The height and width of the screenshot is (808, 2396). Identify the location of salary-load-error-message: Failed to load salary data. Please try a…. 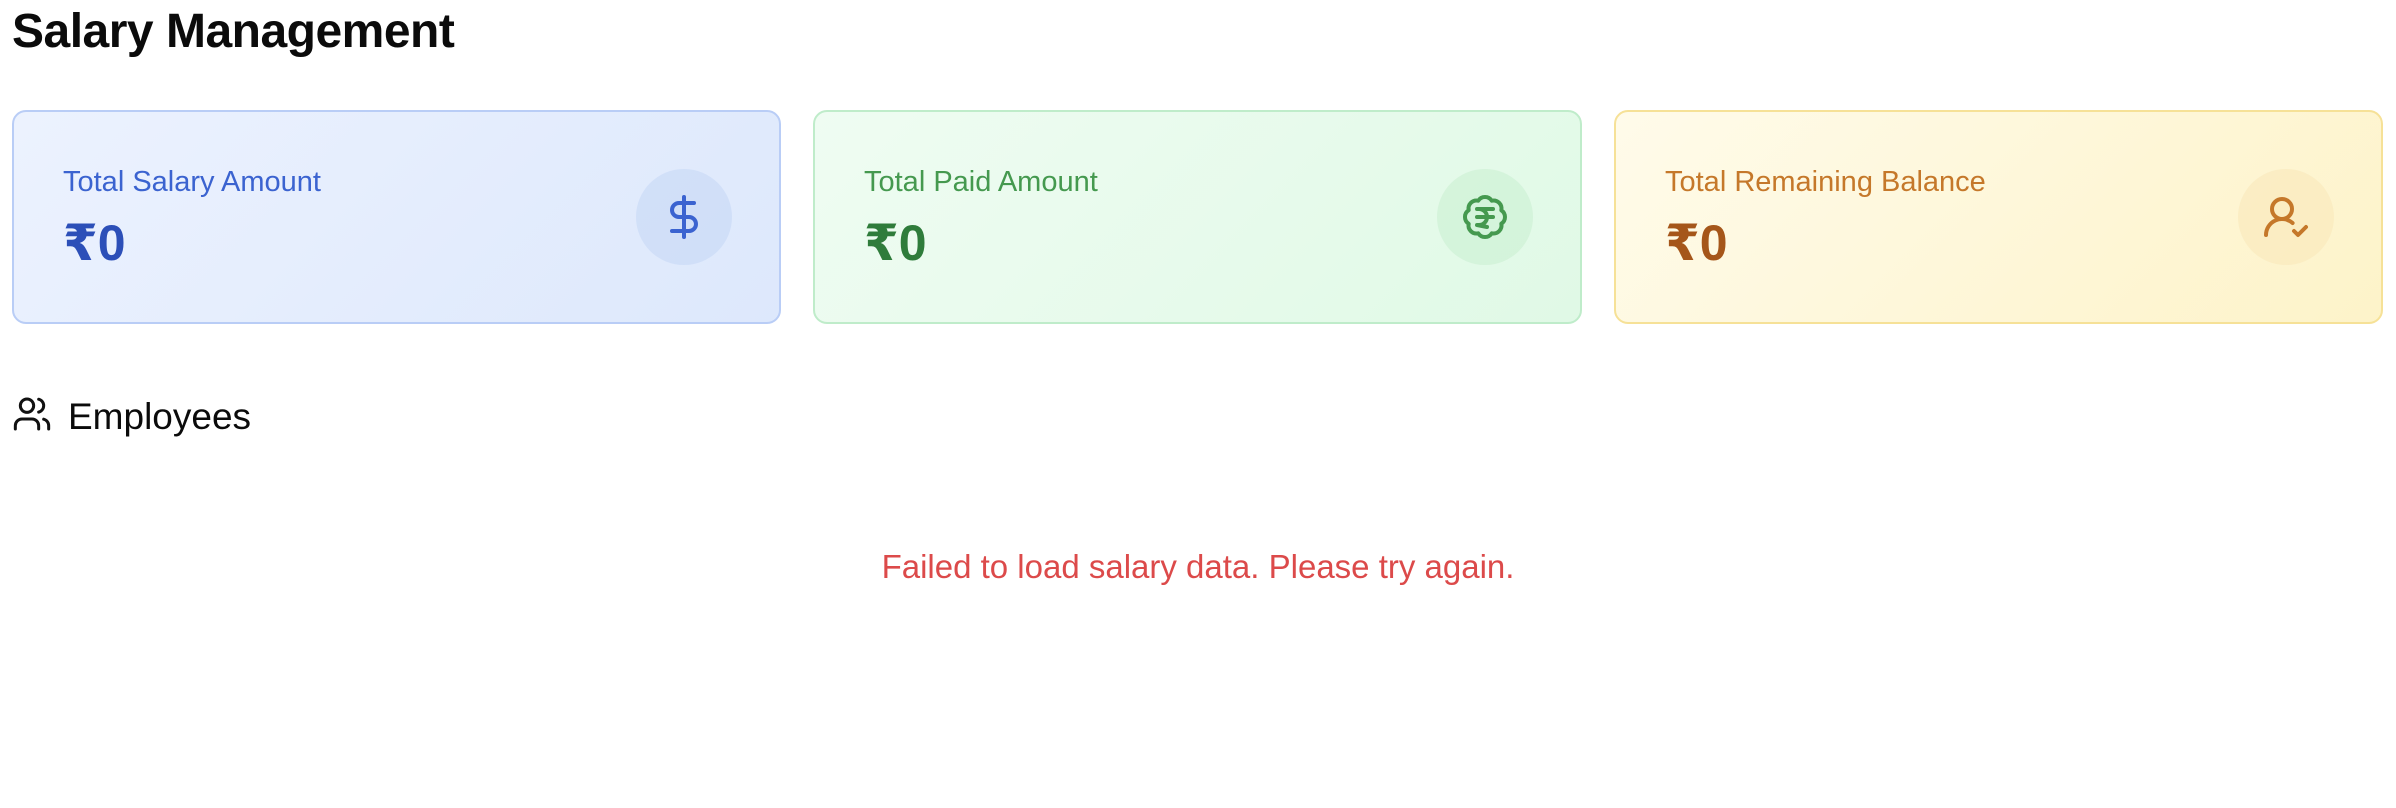
(1198, 566).